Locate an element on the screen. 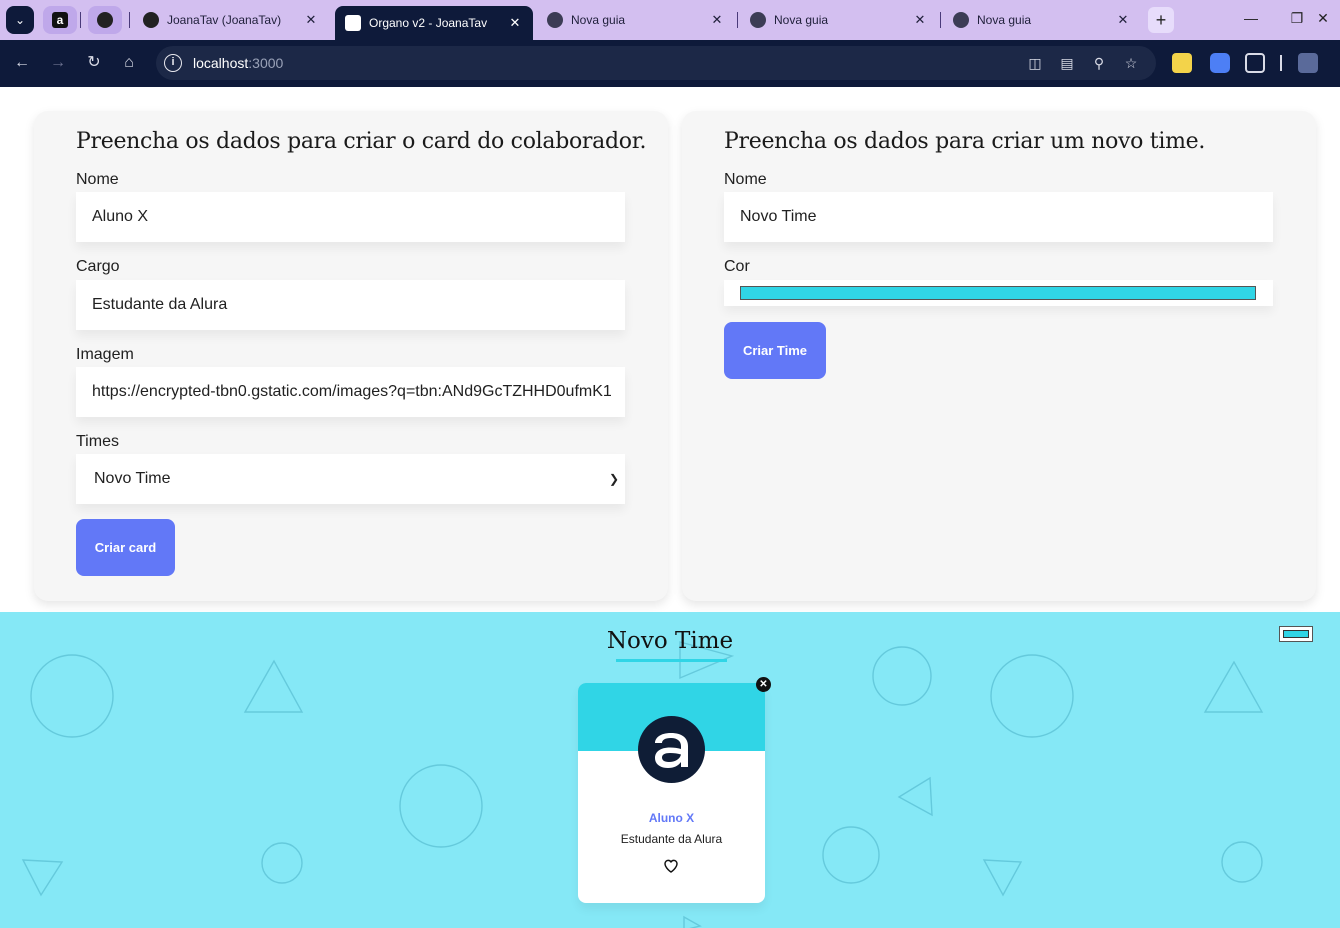 This screenshot has height=928, width=1340. close-window-icon: ✕ is located at coordinates (1323, 18).